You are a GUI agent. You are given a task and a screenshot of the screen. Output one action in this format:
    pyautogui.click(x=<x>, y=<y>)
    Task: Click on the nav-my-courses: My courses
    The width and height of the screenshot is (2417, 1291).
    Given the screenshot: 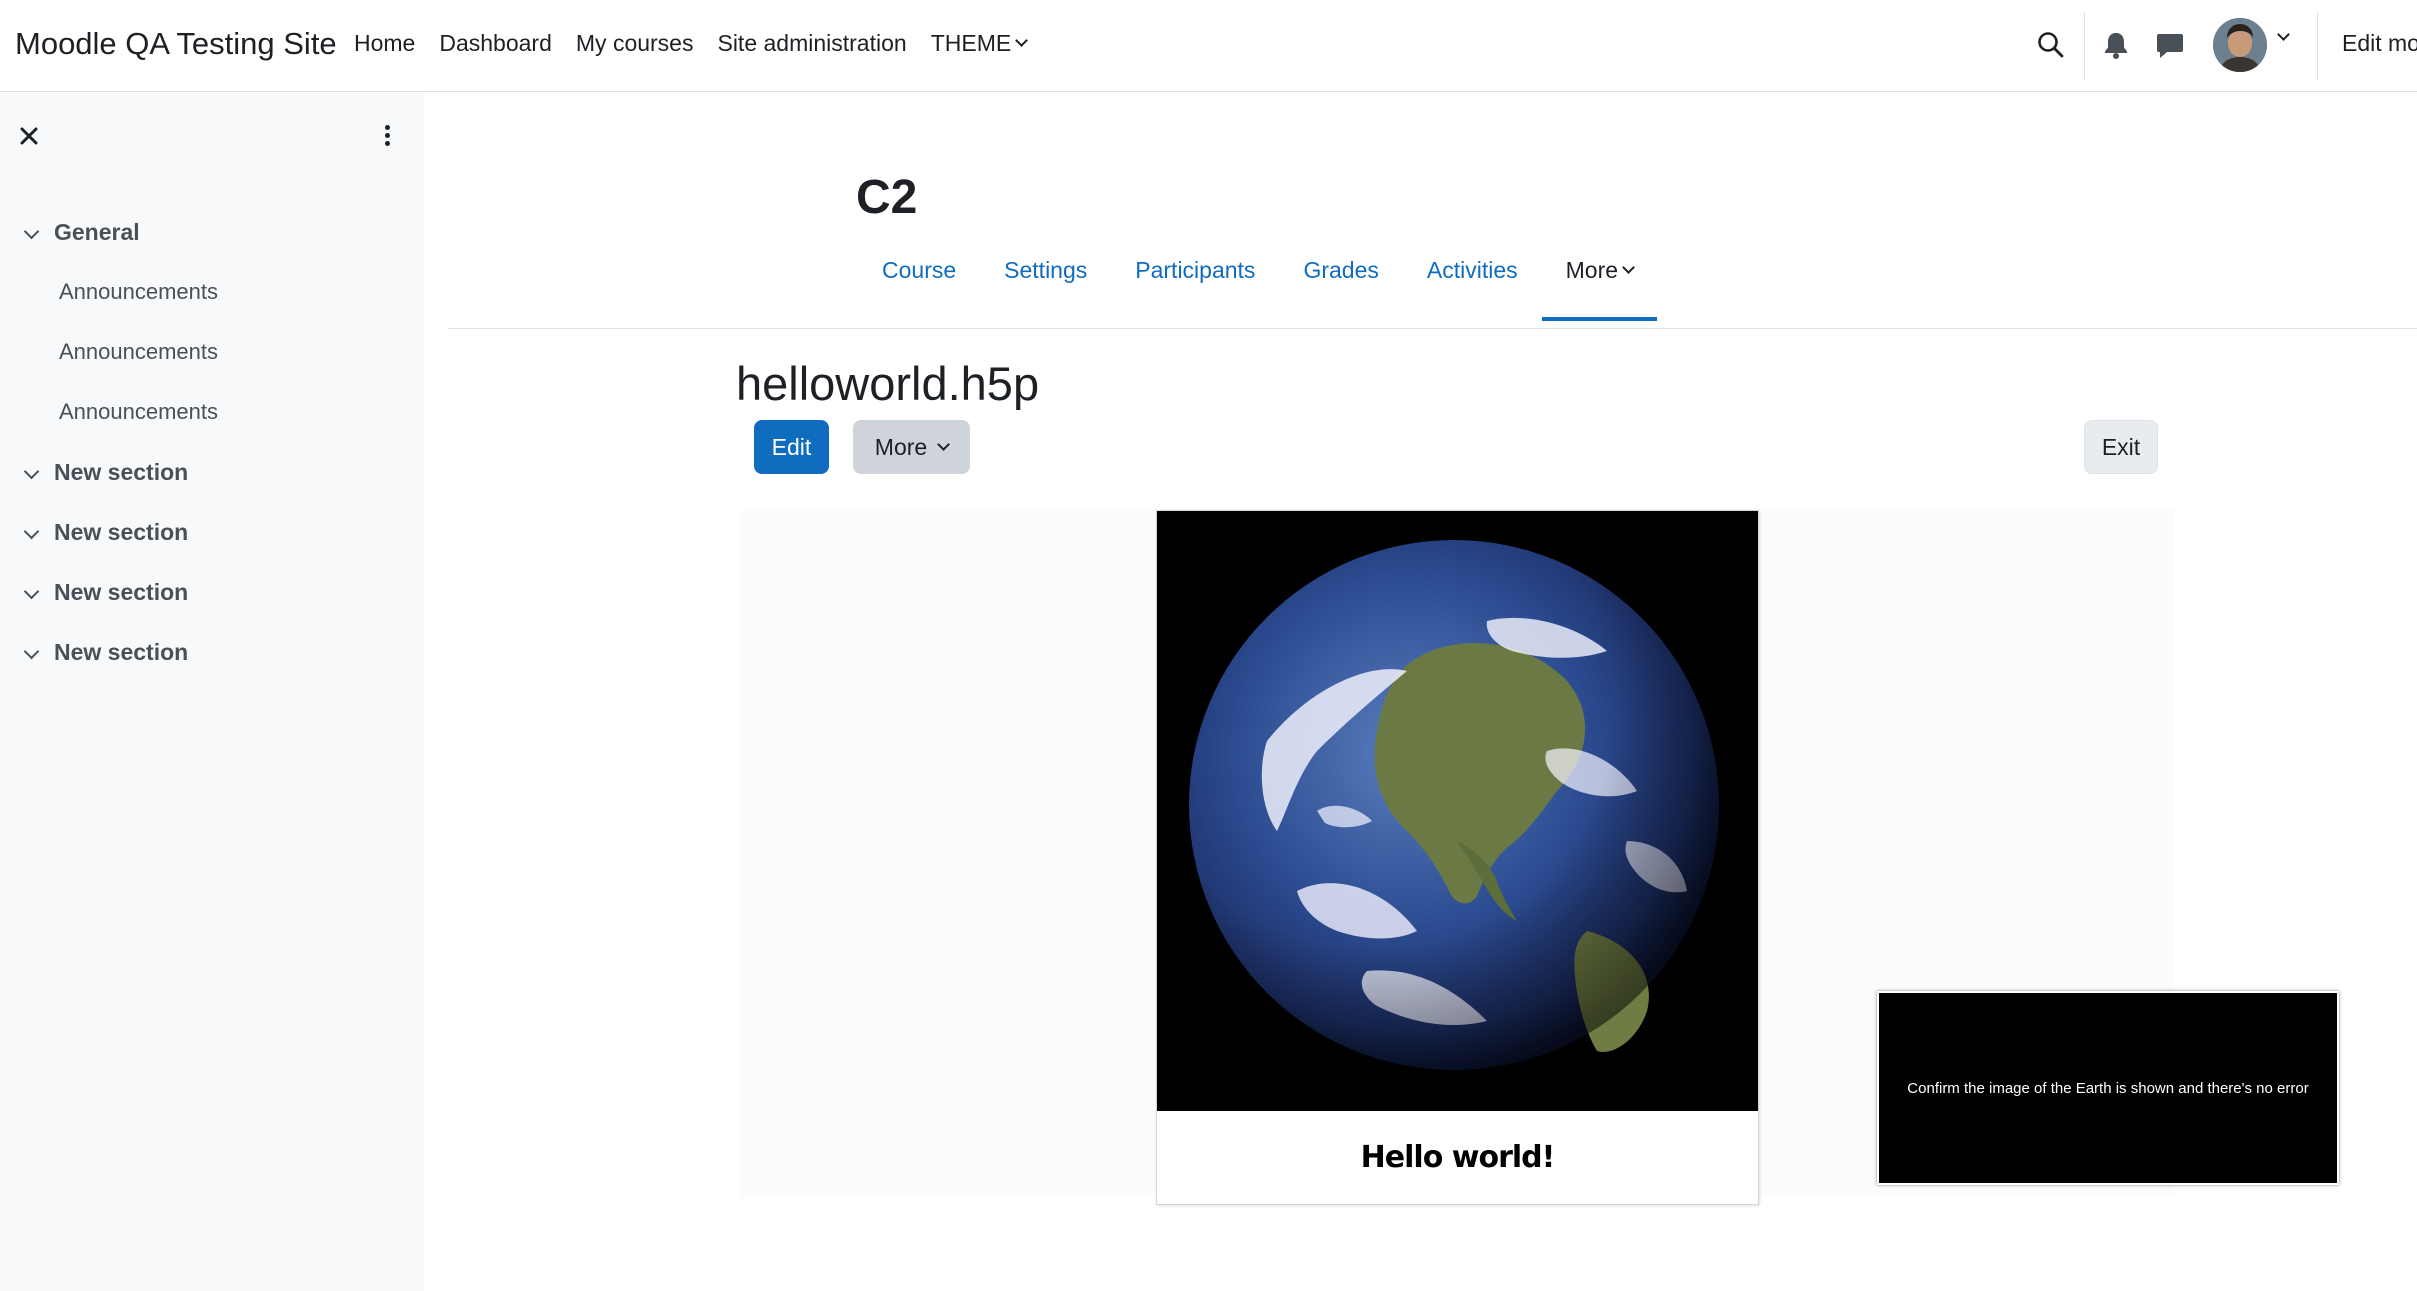 What is the action you would take?
    pyautogui.click(x=635, y=43)
    